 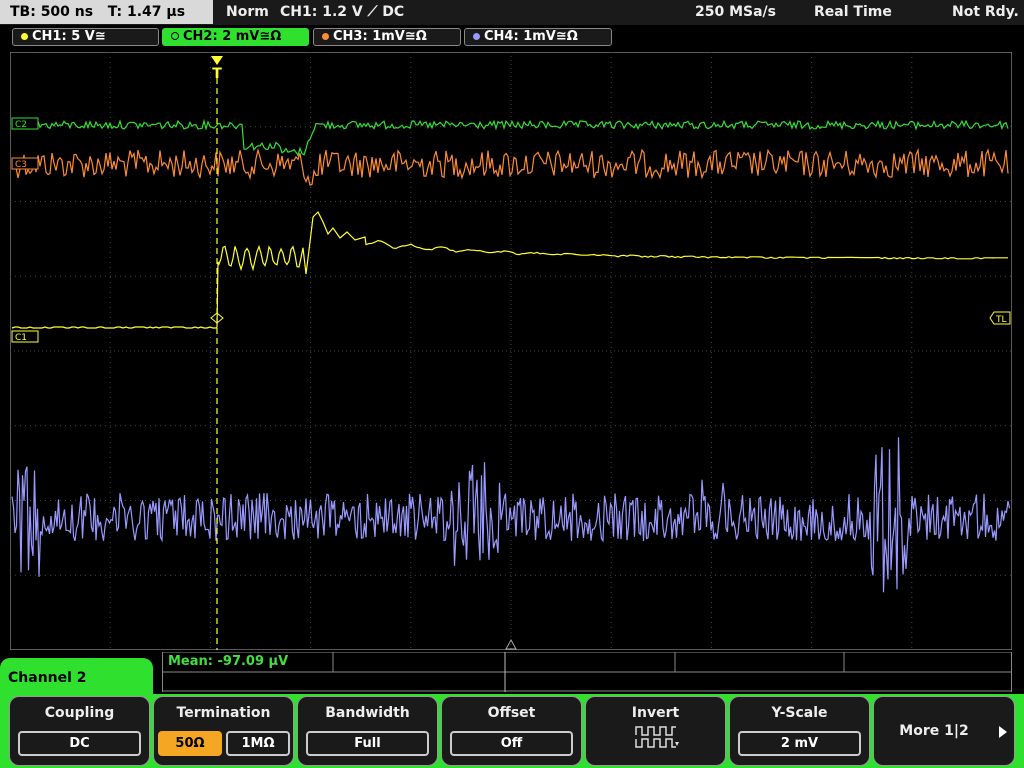 What do you see at coordinates (1001, 320) in the screenshot?
I see `trigger-level-label: TL` at bounding box center [1001, 320].